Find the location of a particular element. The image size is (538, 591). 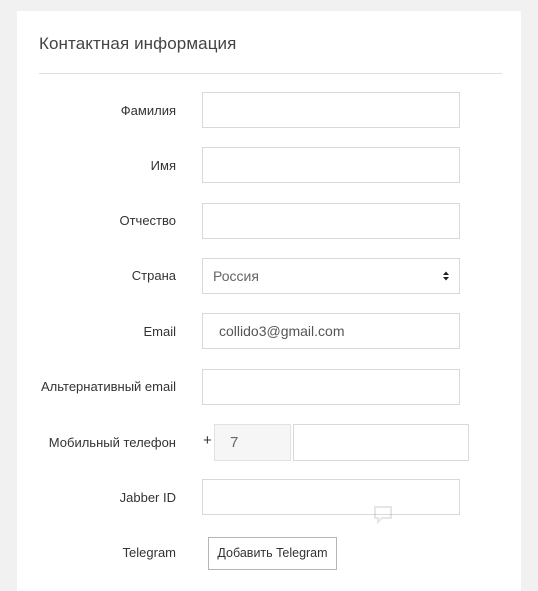

chat-bubble-icon is located at coordinates (383, 515).